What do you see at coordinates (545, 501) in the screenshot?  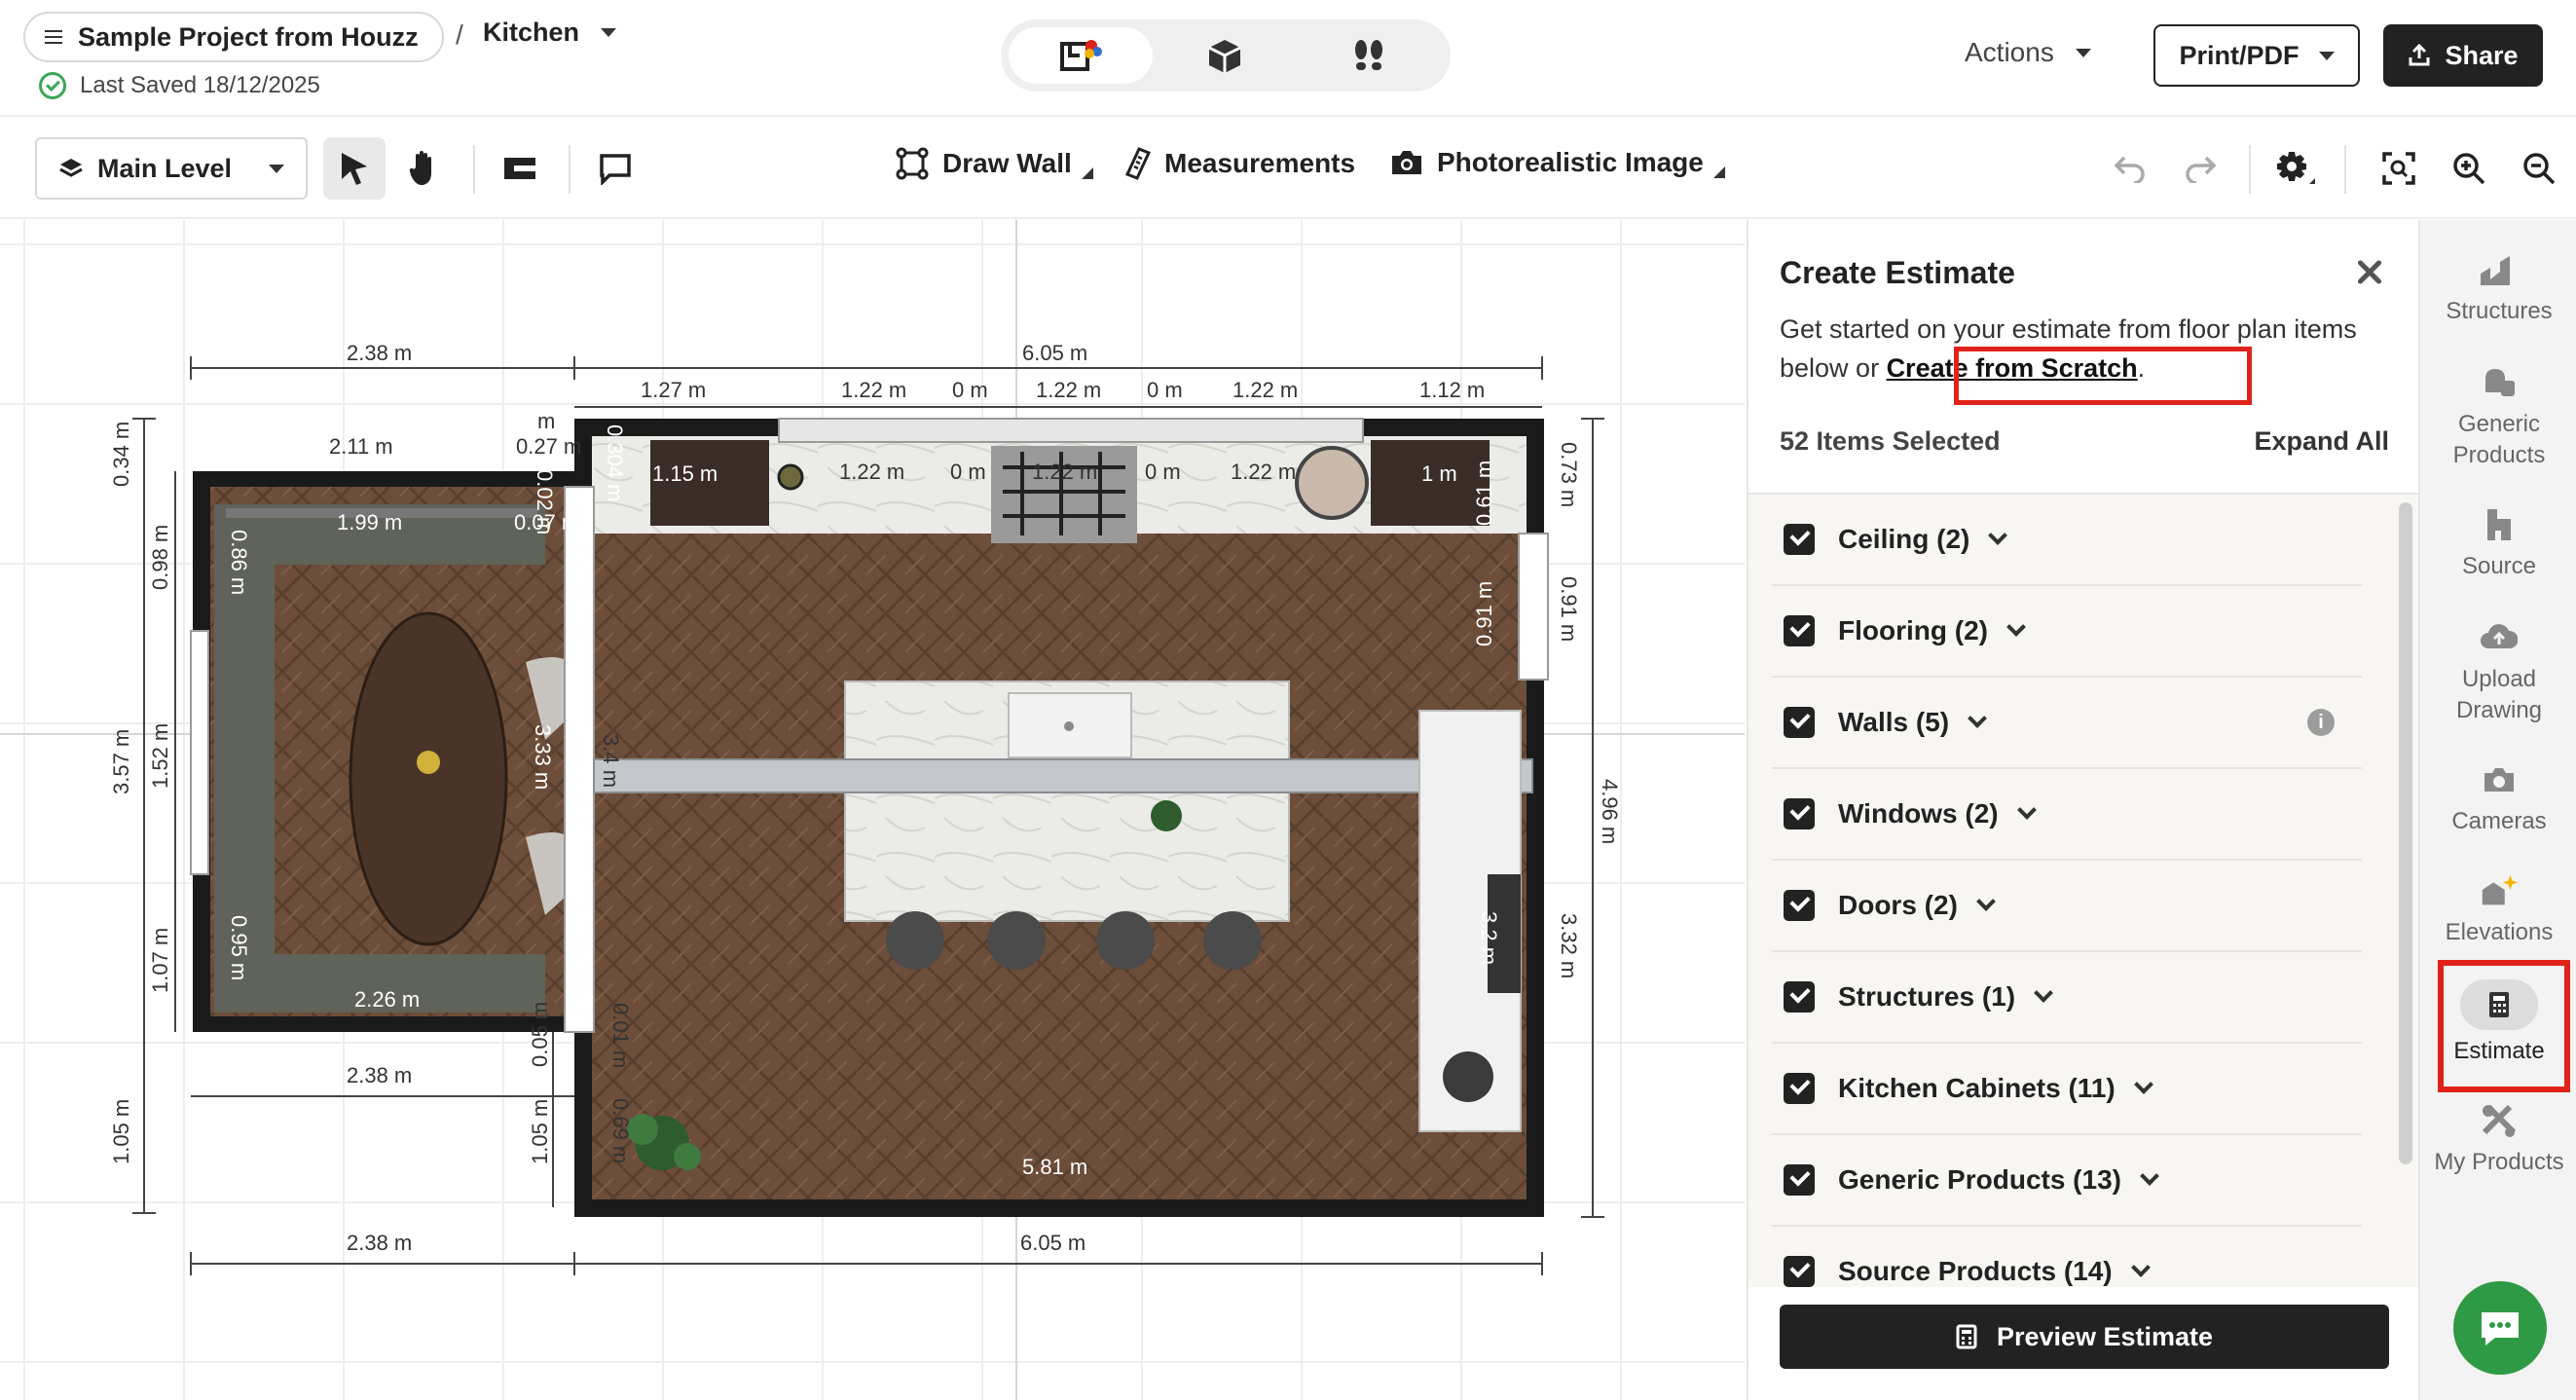 I see `dim-label: 0.02 m` at bounding box center [545, 501].